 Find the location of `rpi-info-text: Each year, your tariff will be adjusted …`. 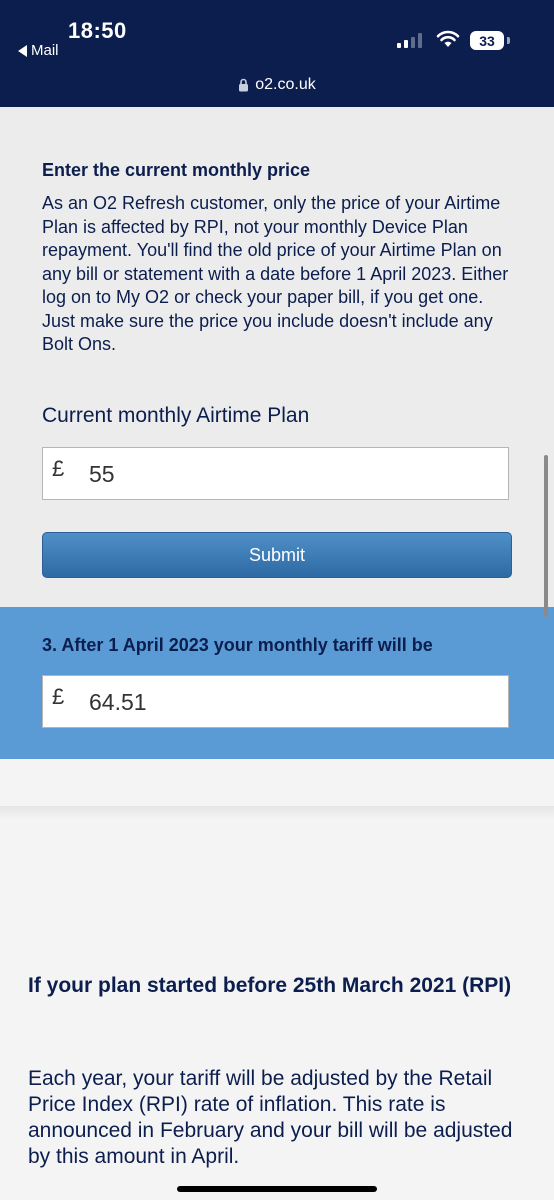

rpi-info-text: Each year, your tariff will be adjusted … is located at coordinates (270, 1117).